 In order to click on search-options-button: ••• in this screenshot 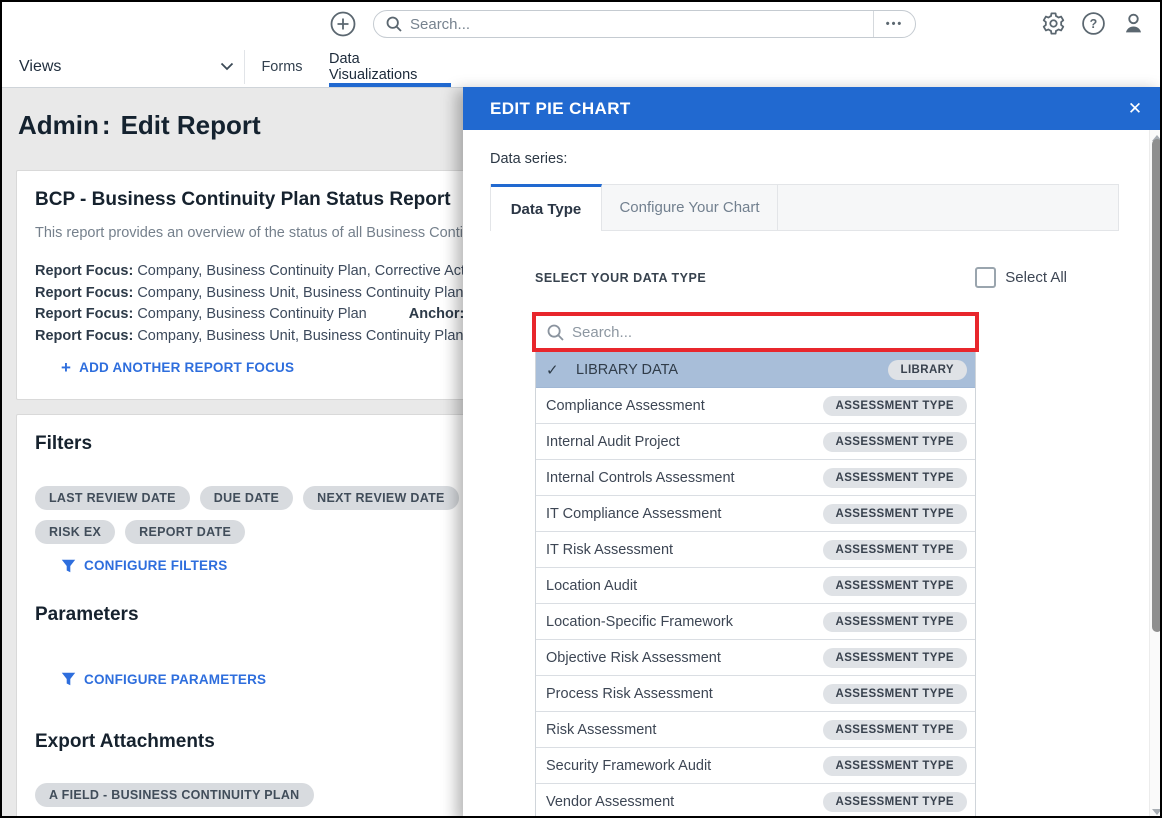, I will do `click(894, 24)`.